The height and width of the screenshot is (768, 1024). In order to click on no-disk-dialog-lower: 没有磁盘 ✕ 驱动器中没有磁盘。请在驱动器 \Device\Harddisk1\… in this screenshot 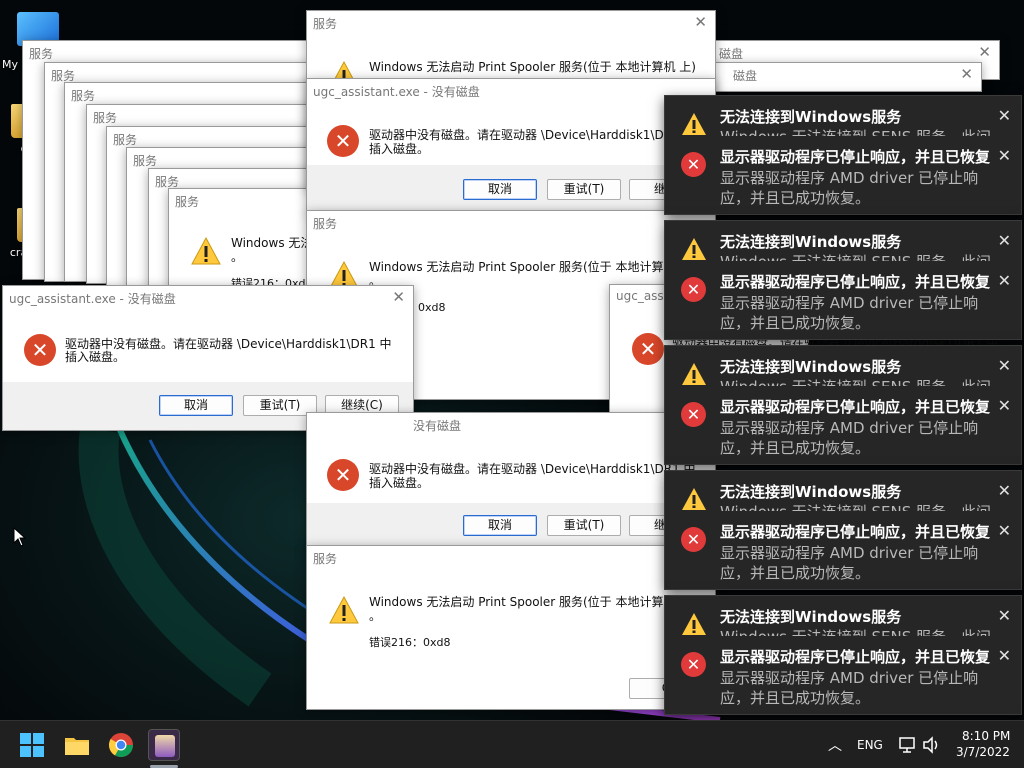, I will do `click(511, 482)`.